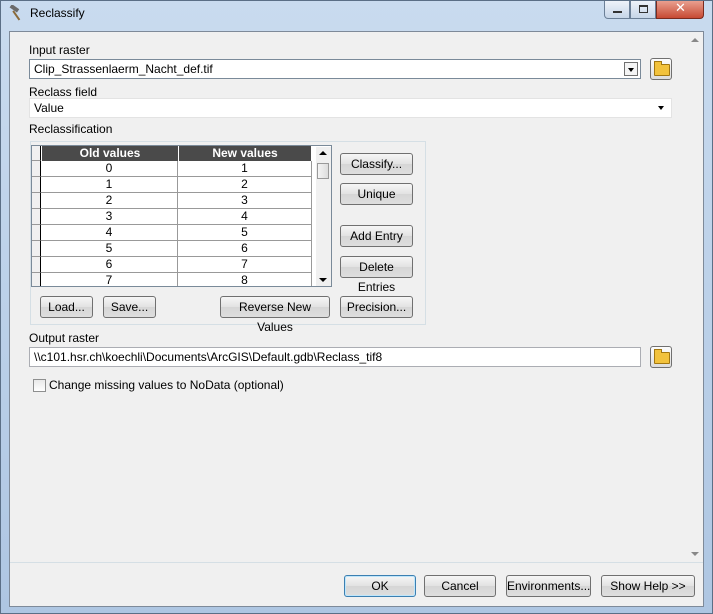 Image resolution: width=713 pixels, height=614 pixels. I want to click on reverse-new-values-button: Reverse New Values, so click(275, 315).